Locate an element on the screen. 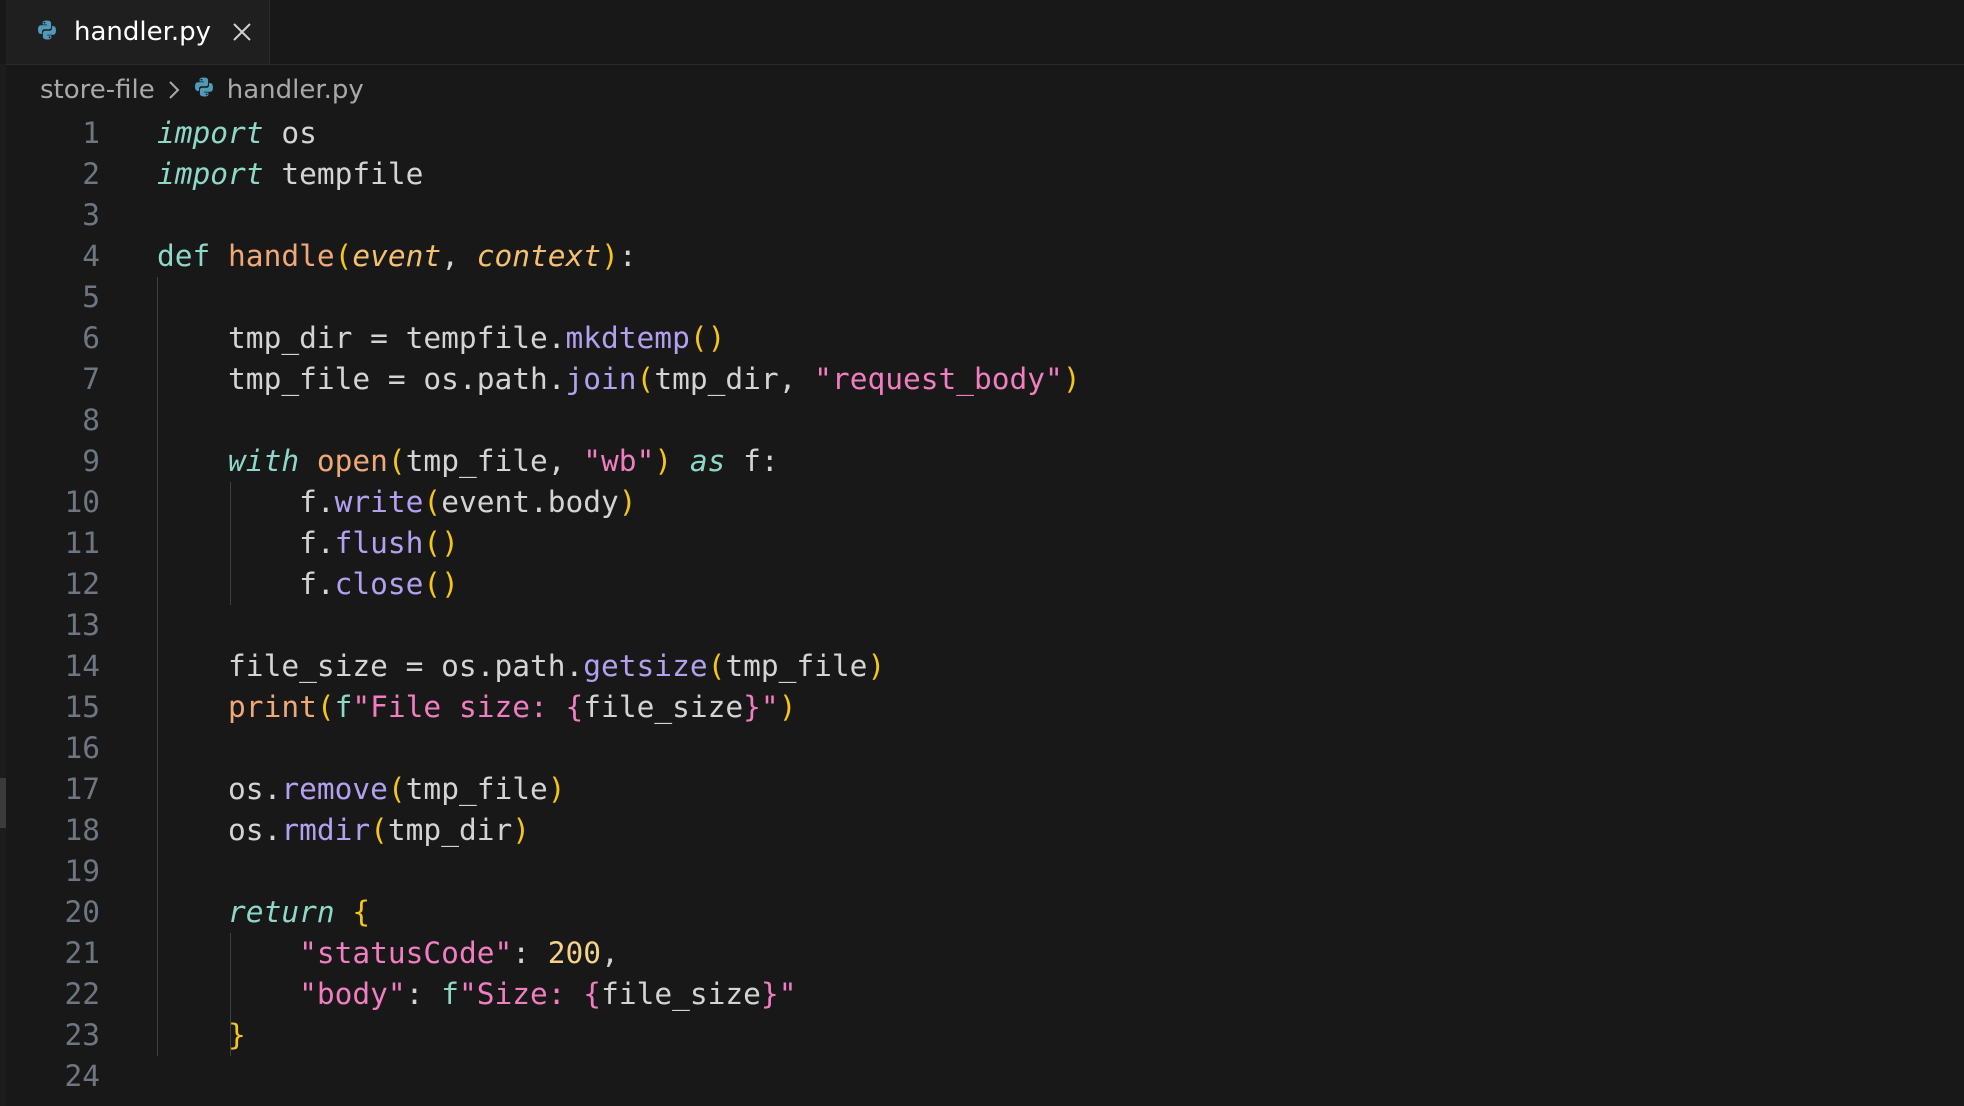 Image resolution: width=1964 pixels, height=1106 pixels. code-text: f.write(event.body) is located at coordinates (397, 502).